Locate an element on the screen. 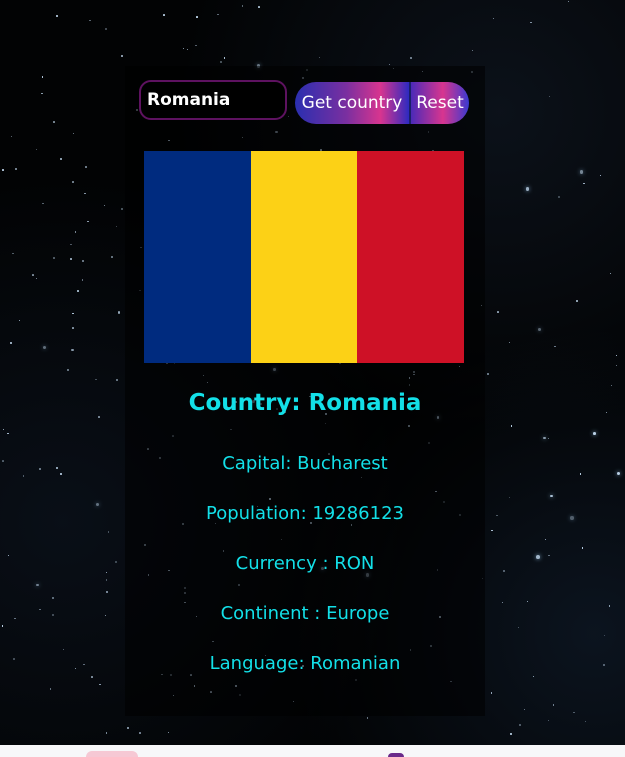 Image resolution: width=625 pixels, height=757 pixels. continent-text: Continent : Europe is located at coordinates (305, 613).